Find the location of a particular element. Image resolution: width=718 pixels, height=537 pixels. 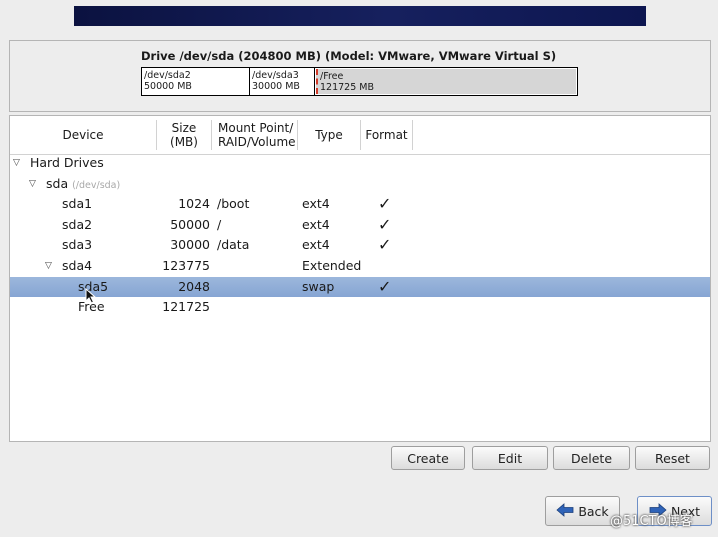

segment-size: 30000 MB is located at coordinates (276, 86).